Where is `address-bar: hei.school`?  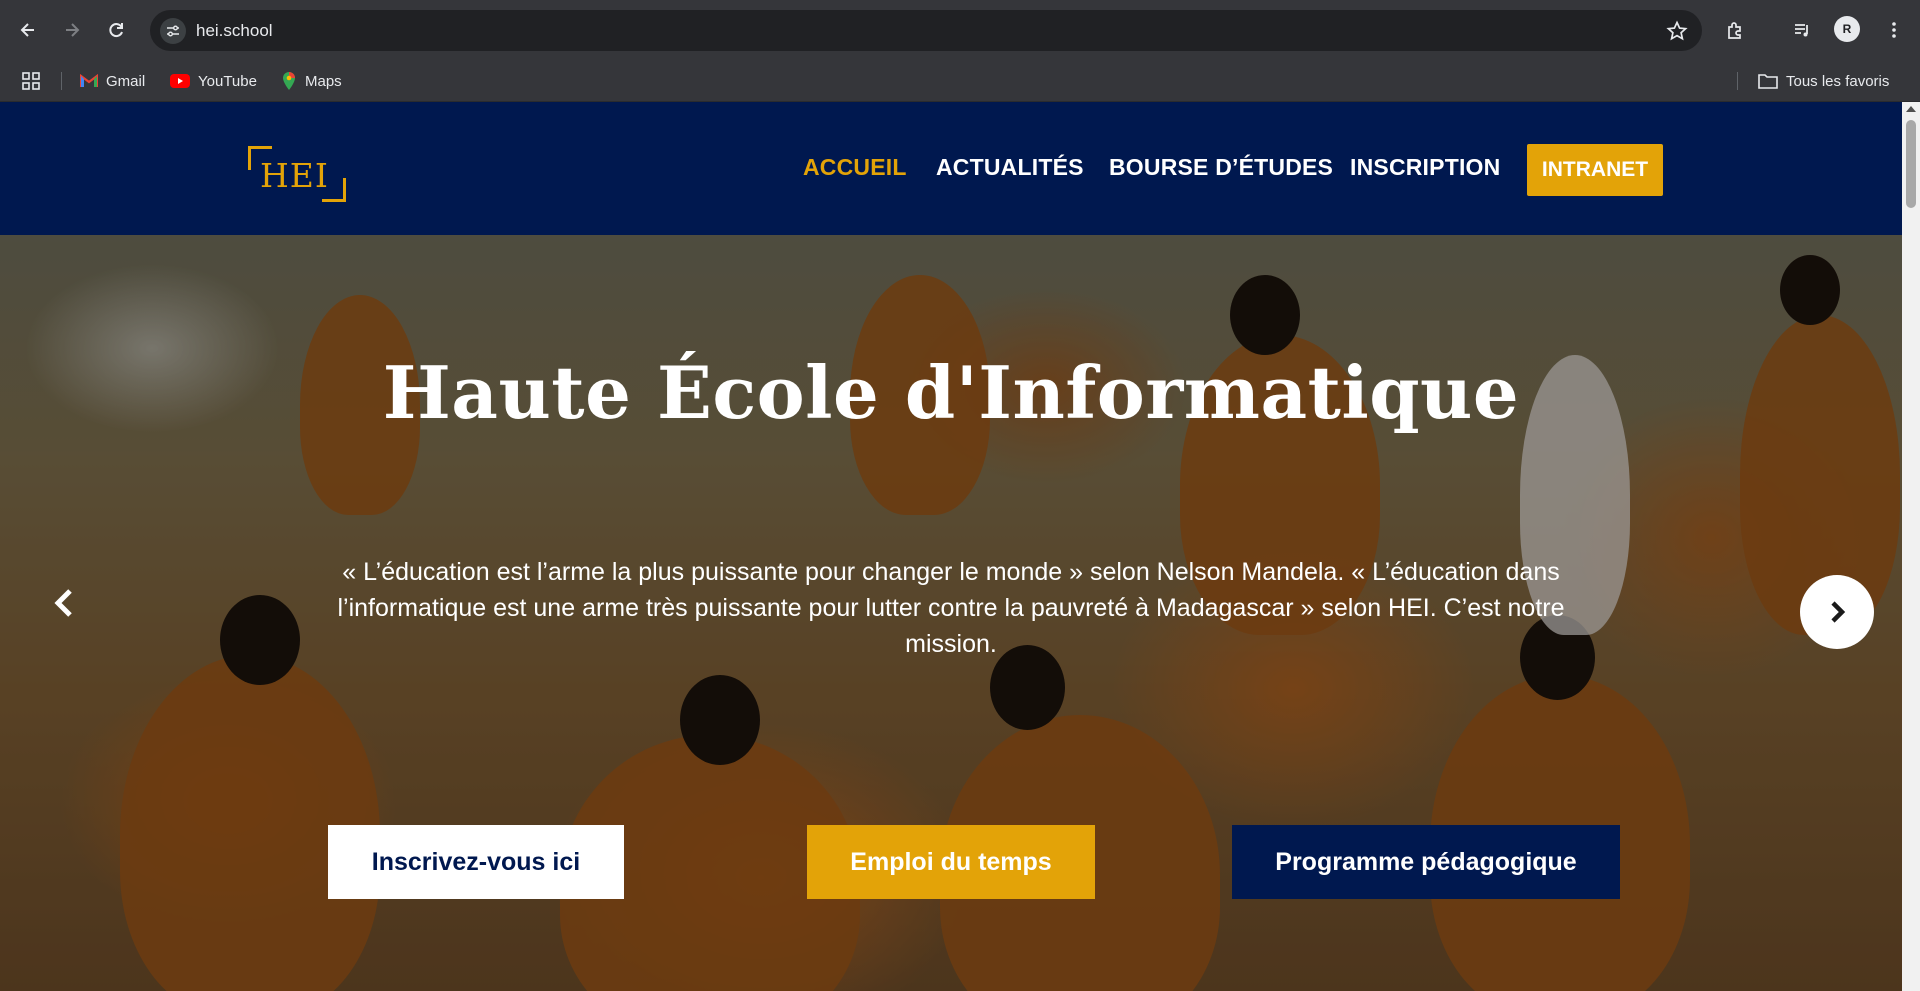
address-bar: hei.school is located at coordinates (926, 30).